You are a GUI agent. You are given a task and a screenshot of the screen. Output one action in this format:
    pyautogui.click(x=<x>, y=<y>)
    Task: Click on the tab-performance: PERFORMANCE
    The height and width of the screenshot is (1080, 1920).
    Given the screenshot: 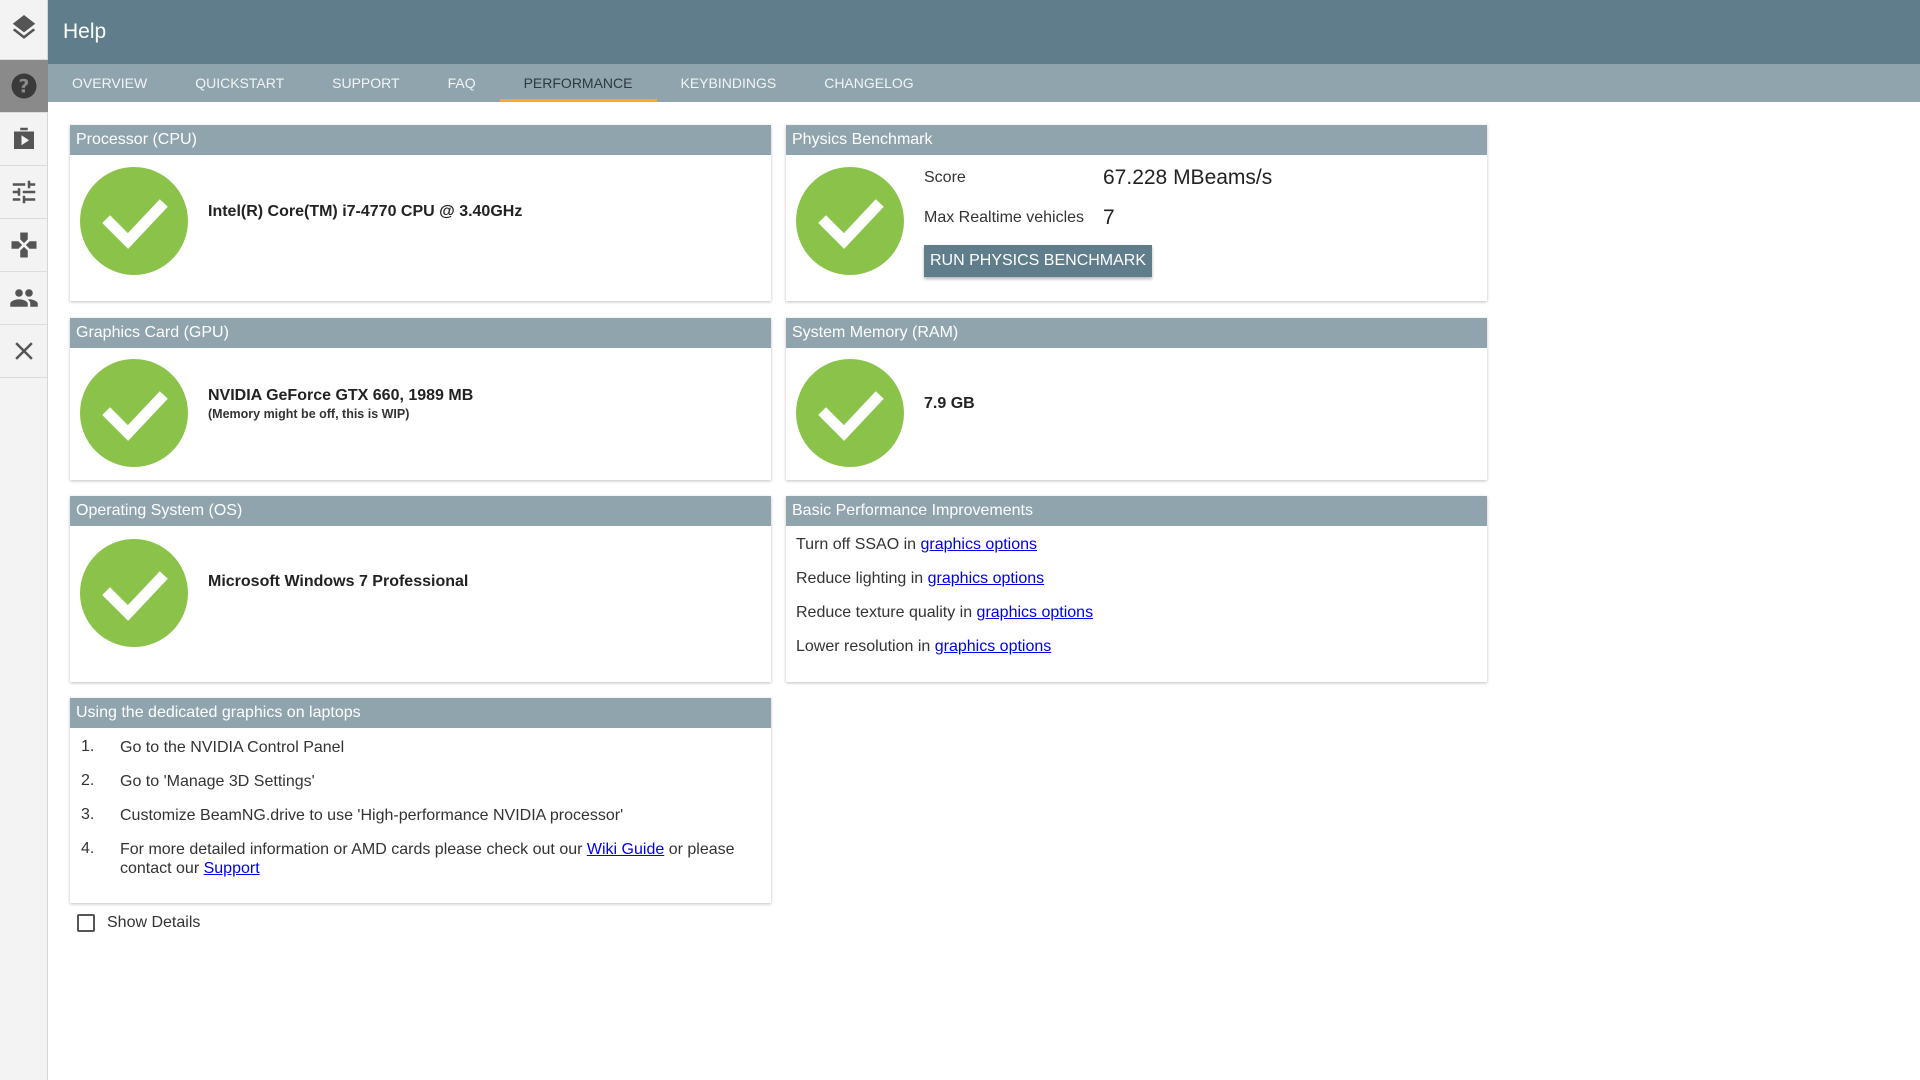 What is the action you would take?
    pyautogui.click(x=578, y=83)
    